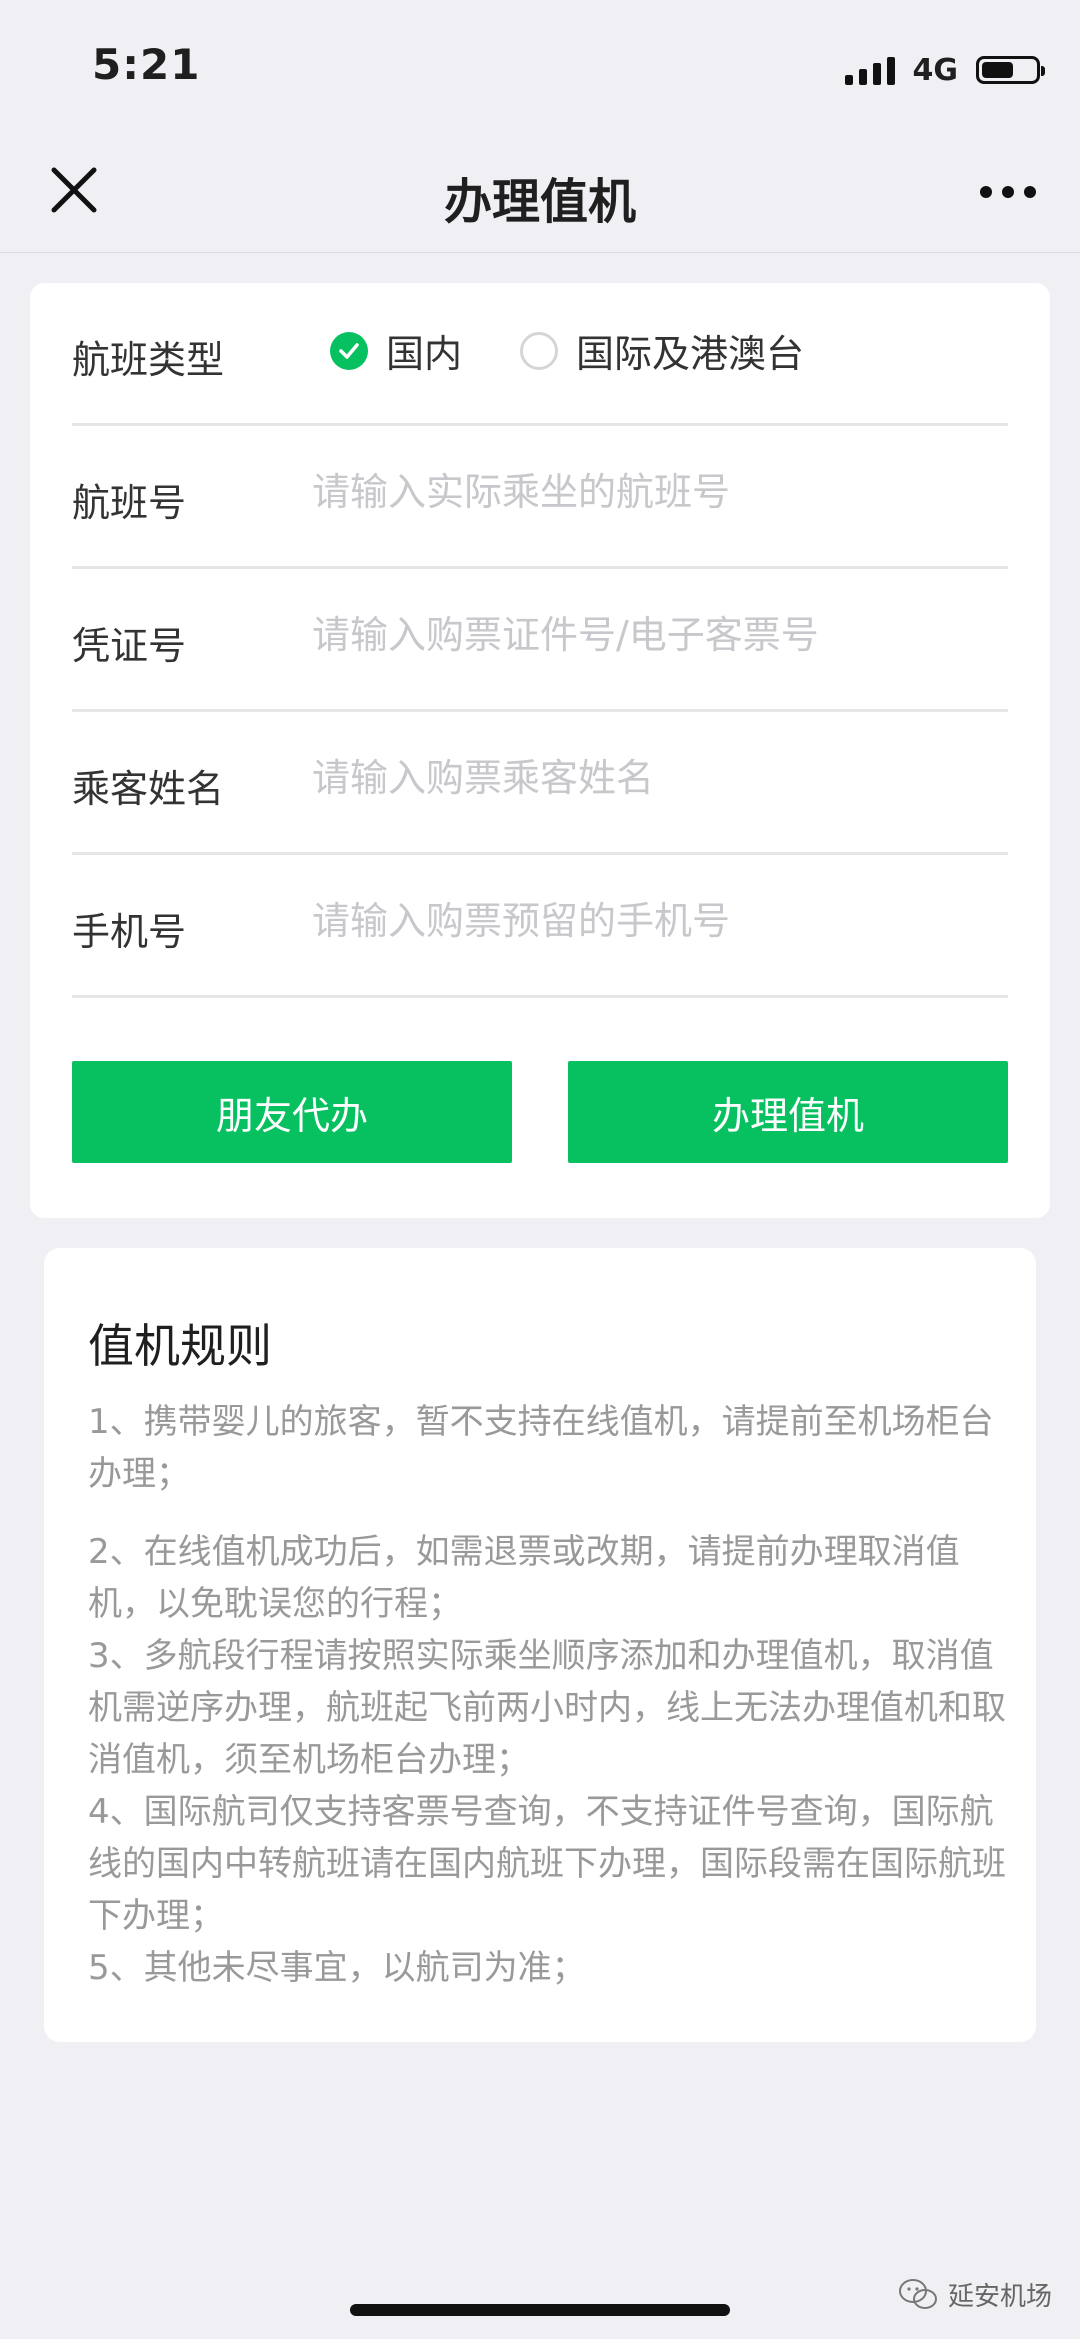 The image size is (1080, 2339). Describe the element at coordinates (657, 778) in the screenshot. I see `passenger-name-input` at that location.